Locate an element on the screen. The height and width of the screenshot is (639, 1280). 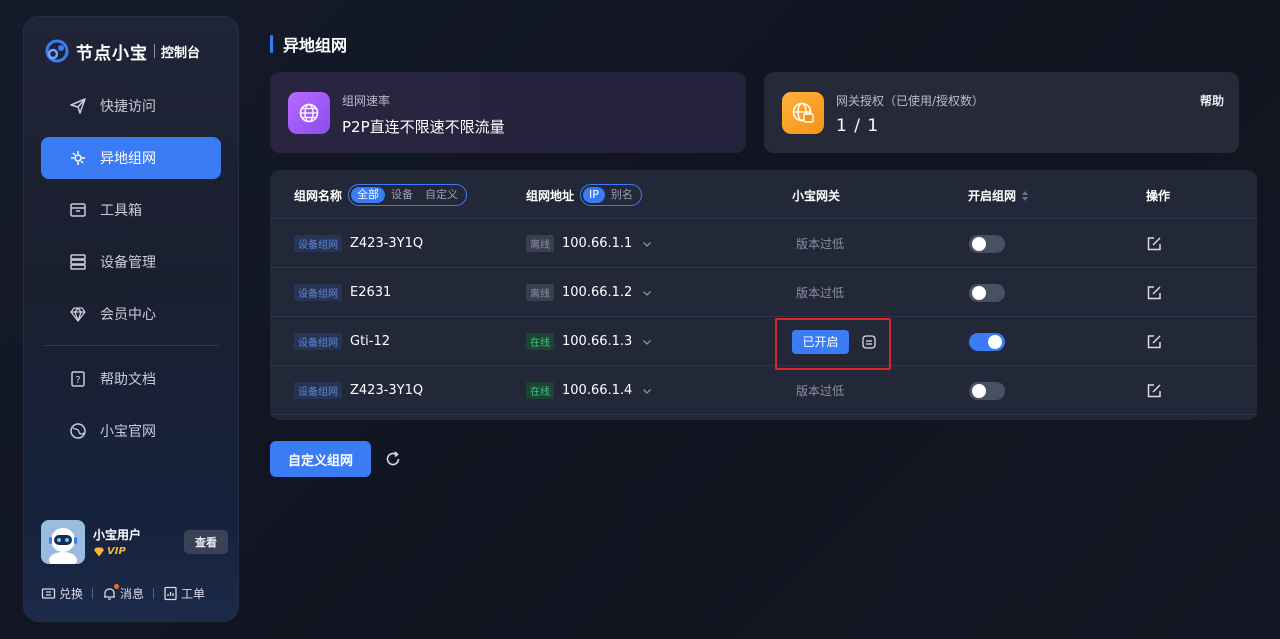
ip-address: 100.66.1.4 is located at coordinates (597, 390).